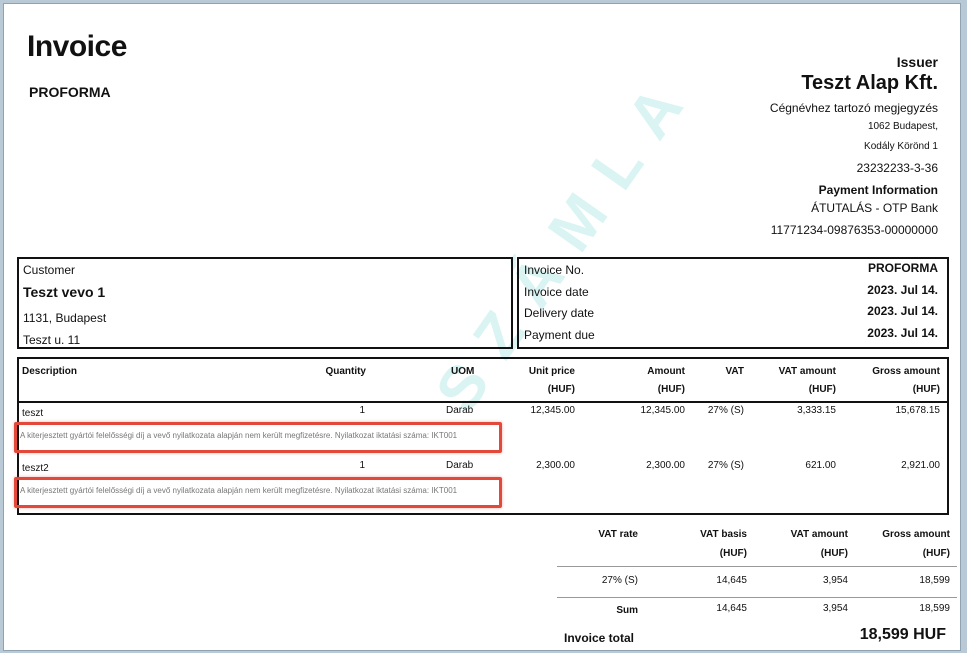 The width and height of the screenshot is (967, 653). What do you see at coordinates (757, 566) in the screenshot?
I see `summary-header-divider` at bounding box center [757, 566].